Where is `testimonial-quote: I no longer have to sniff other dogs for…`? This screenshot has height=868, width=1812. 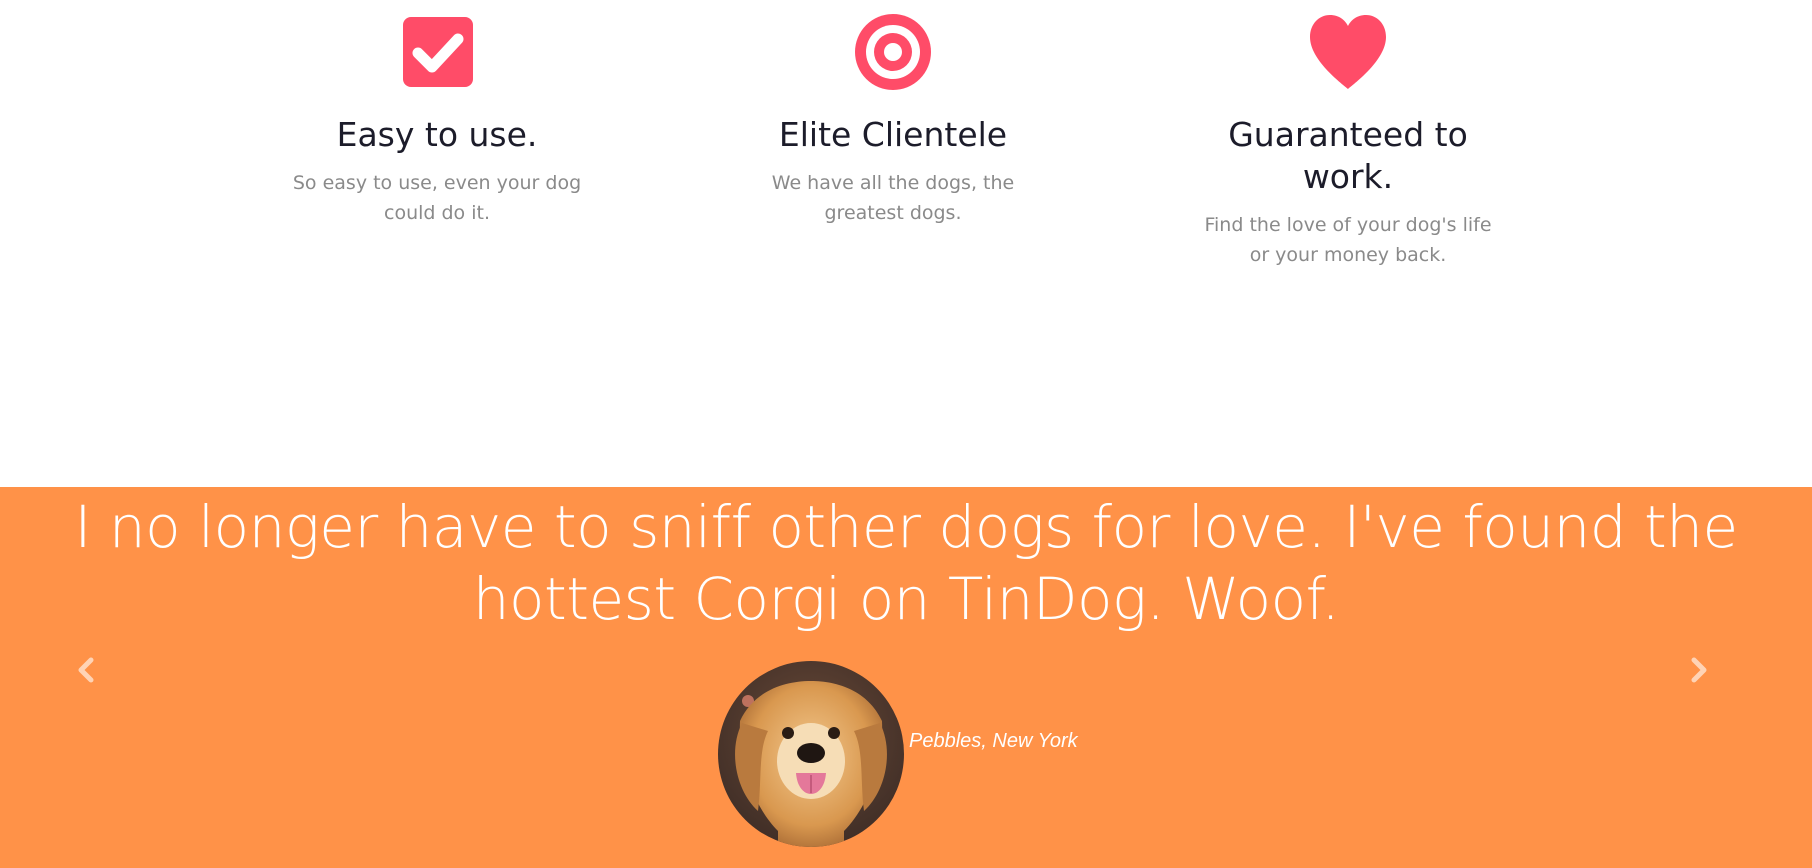
testimonial-quote: I no longer have to sniff other dogs for… is located at coordinates (906, 563).